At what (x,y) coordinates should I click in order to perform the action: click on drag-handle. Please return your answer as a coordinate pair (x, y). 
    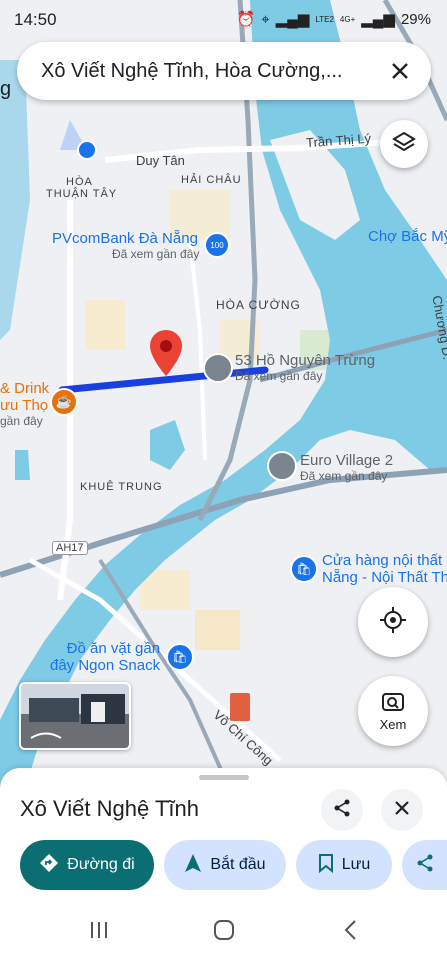
    Looking at the image, I should click on (224, 777).